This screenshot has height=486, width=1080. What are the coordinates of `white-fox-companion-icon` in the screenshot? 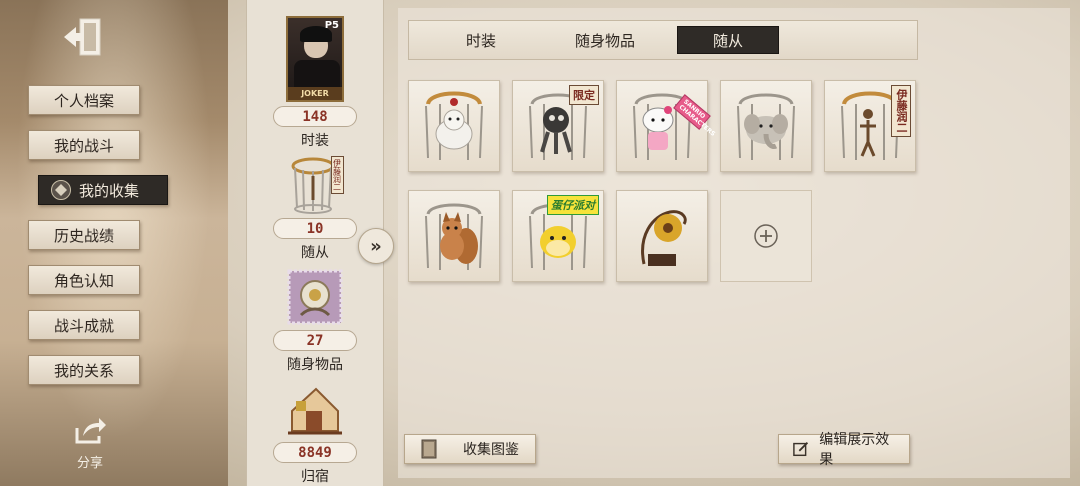 It's located at (454, 125).